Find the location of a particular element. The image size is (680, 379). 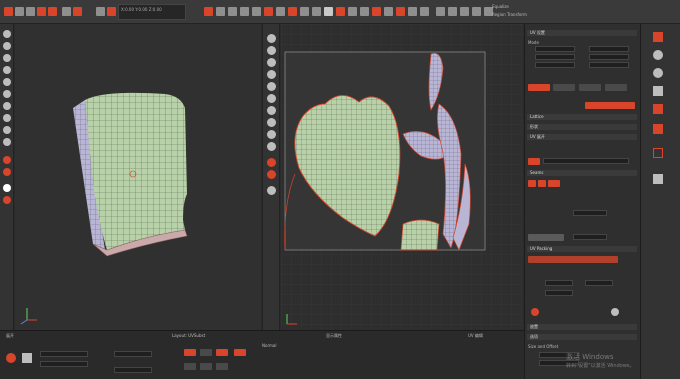

rotate-icon is located at coordinates (66, 11).